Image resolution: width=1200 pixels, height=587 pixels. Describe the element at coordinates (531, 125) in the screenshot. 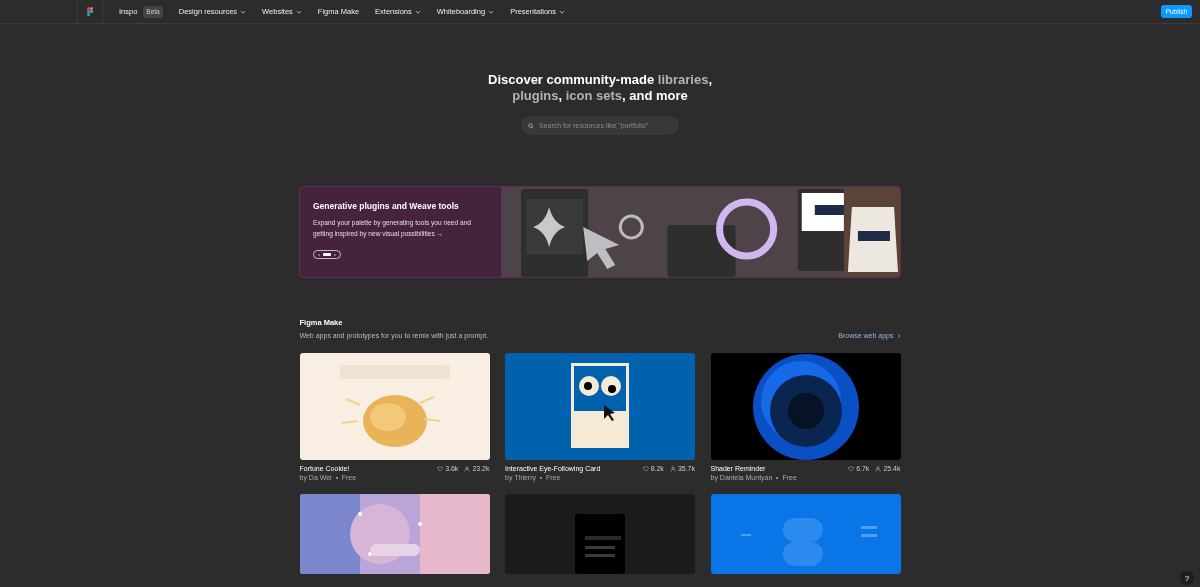

I see `search-icon` at that location.